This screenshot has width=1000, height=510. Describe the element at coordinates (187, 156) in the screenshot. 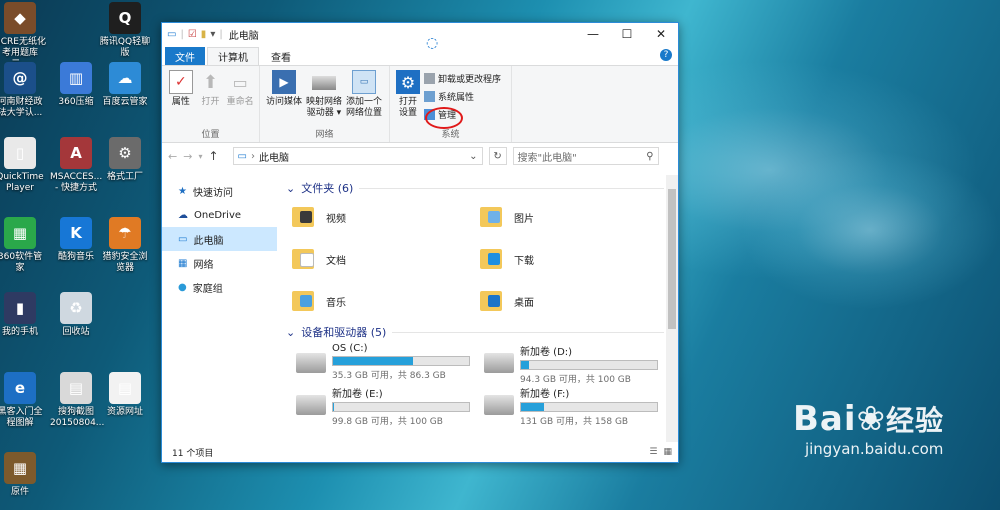

I see `forward-button: →` at that location.